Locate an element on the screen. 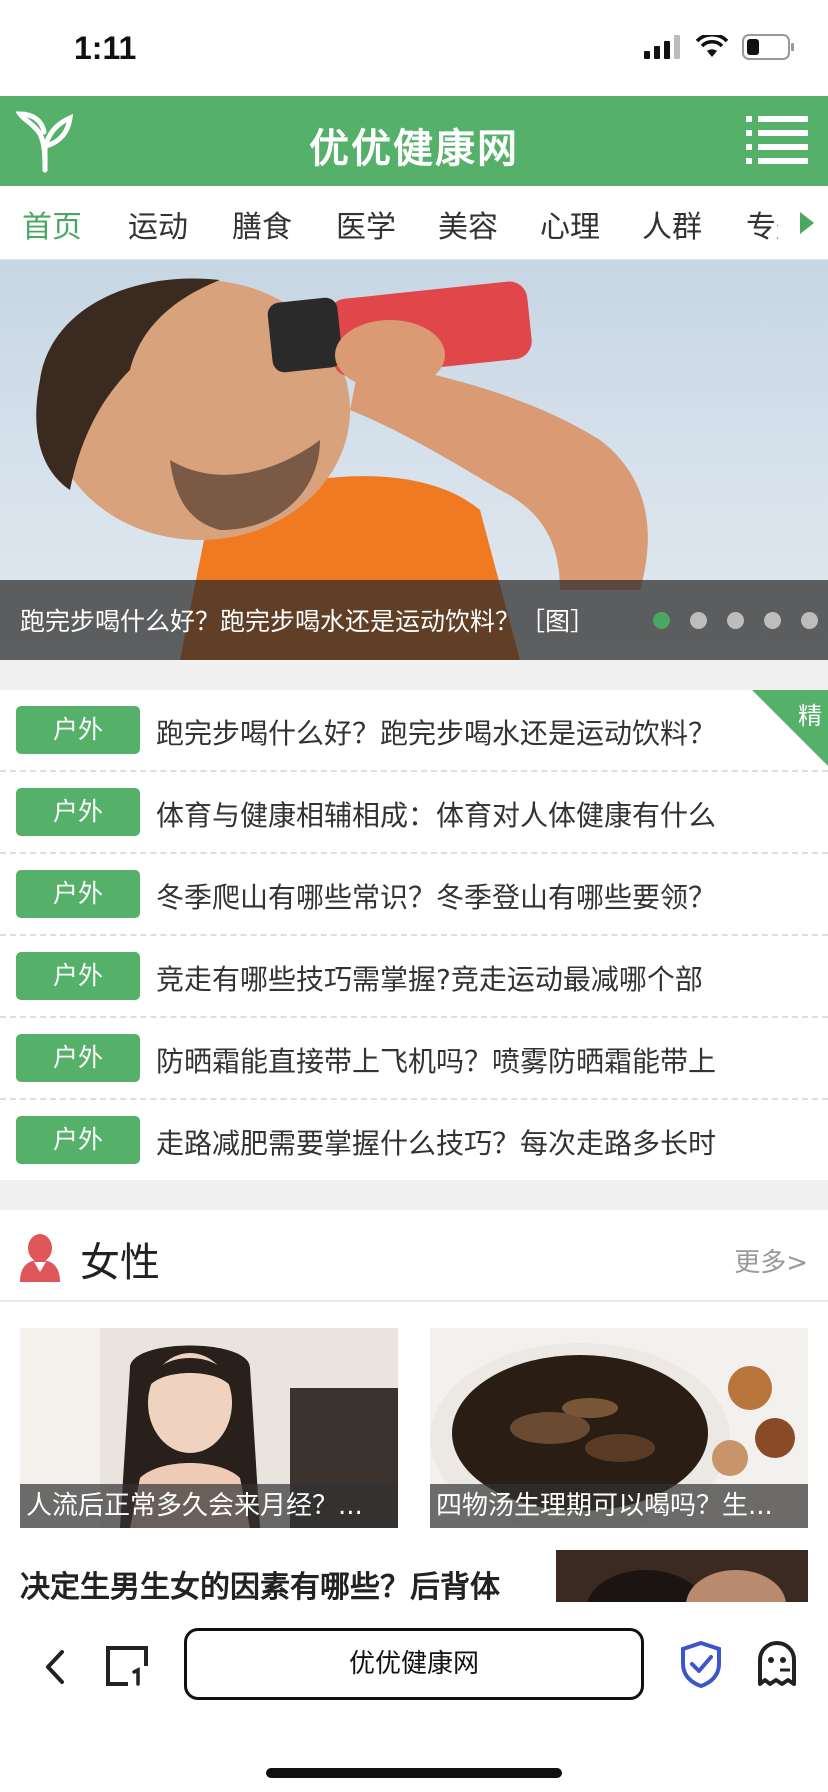 This screenshot has height=1792, width=828. news-item: 户外 防晒霜能直接带上飞机吗？喷雾防晒霜能带上 is located at coordinates (414, 1059).